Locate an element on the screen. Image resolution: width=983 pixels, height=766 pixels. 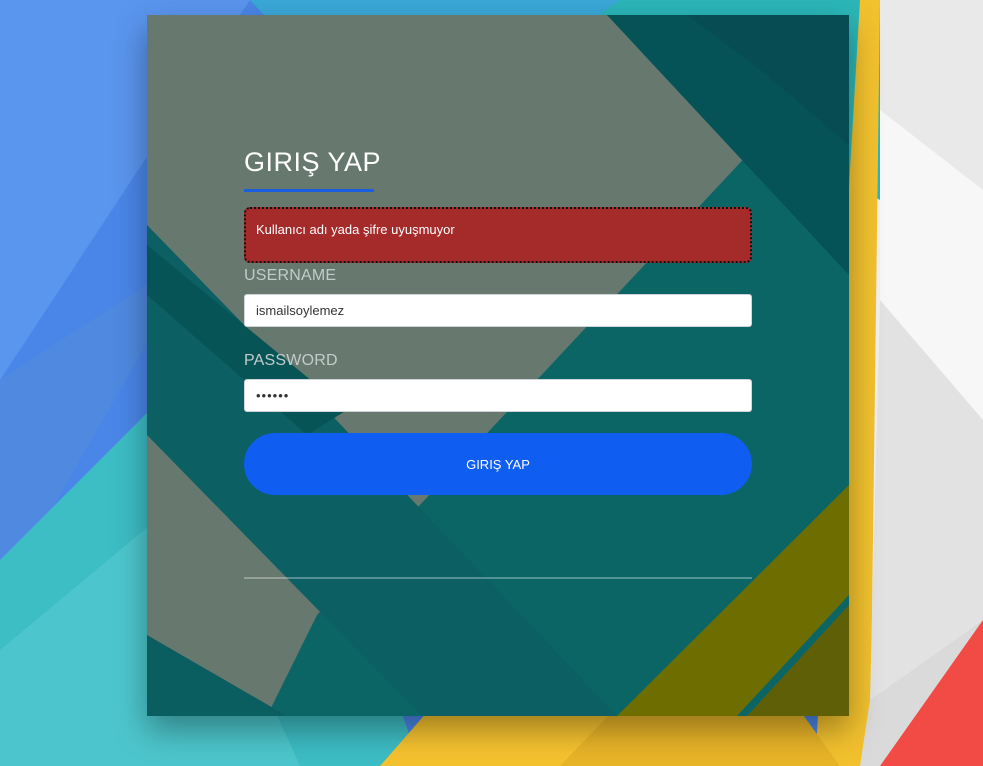
password-input is located at coordinates (498, 395).